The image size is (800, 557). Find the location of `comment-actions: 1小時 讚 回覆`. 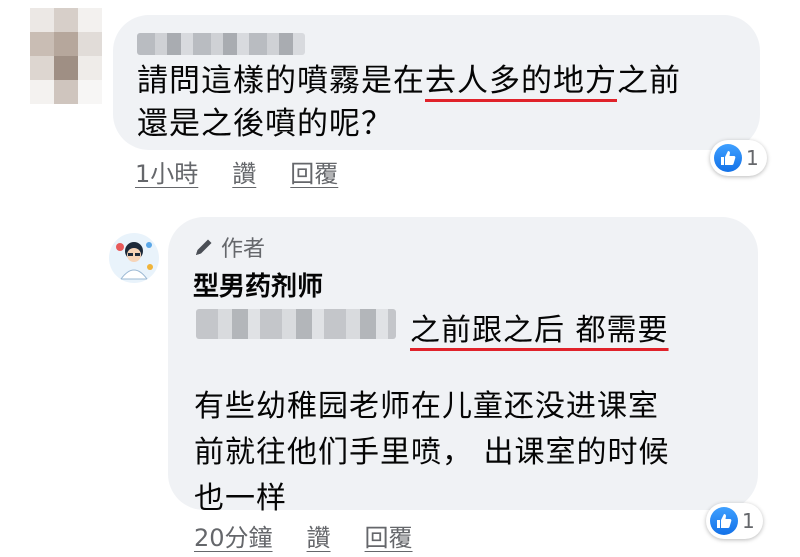

comment-actions: 1小時 讚 回覆 is located at coordinates (253, 171).